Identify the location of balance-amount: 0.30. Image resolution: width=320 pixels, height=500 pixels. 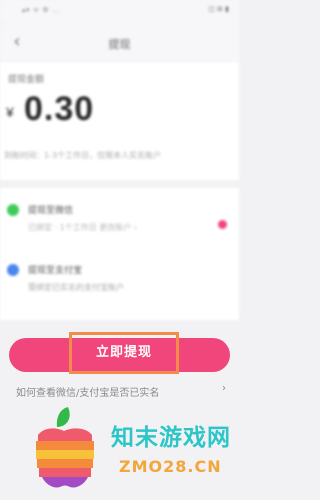
(59, 109).